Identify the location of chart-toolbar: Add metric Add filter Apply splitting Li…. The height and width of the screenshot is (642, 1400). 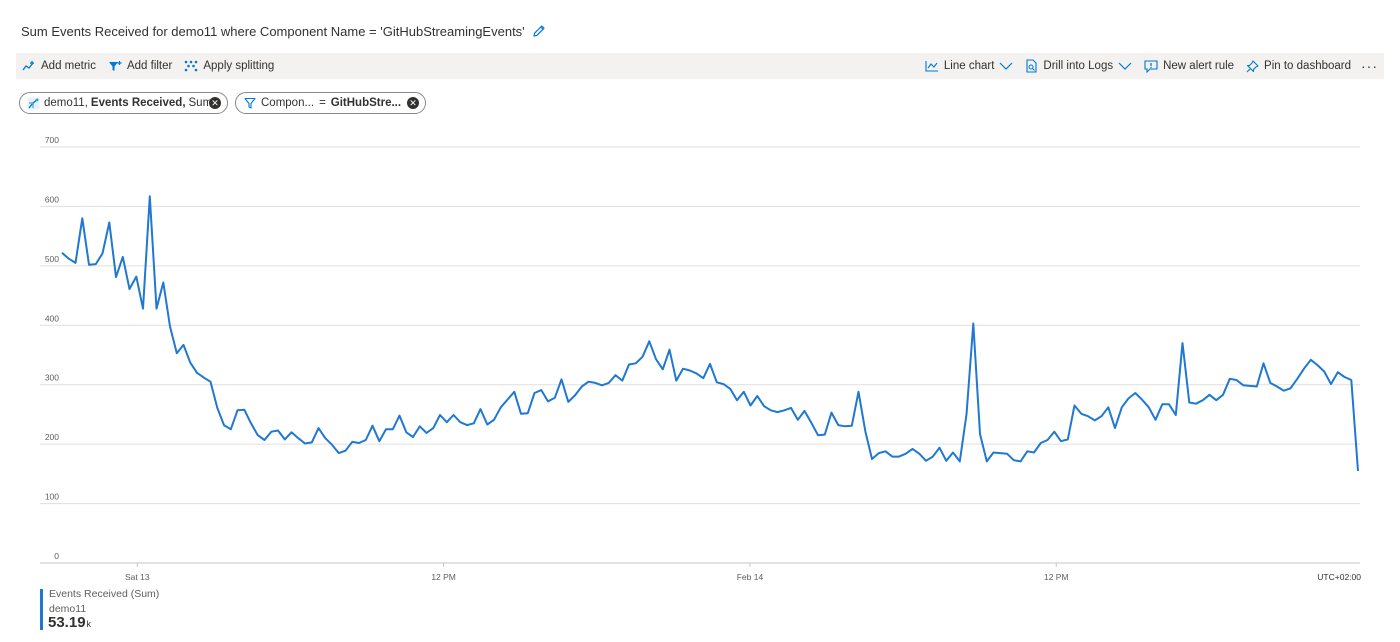
(700, 66).